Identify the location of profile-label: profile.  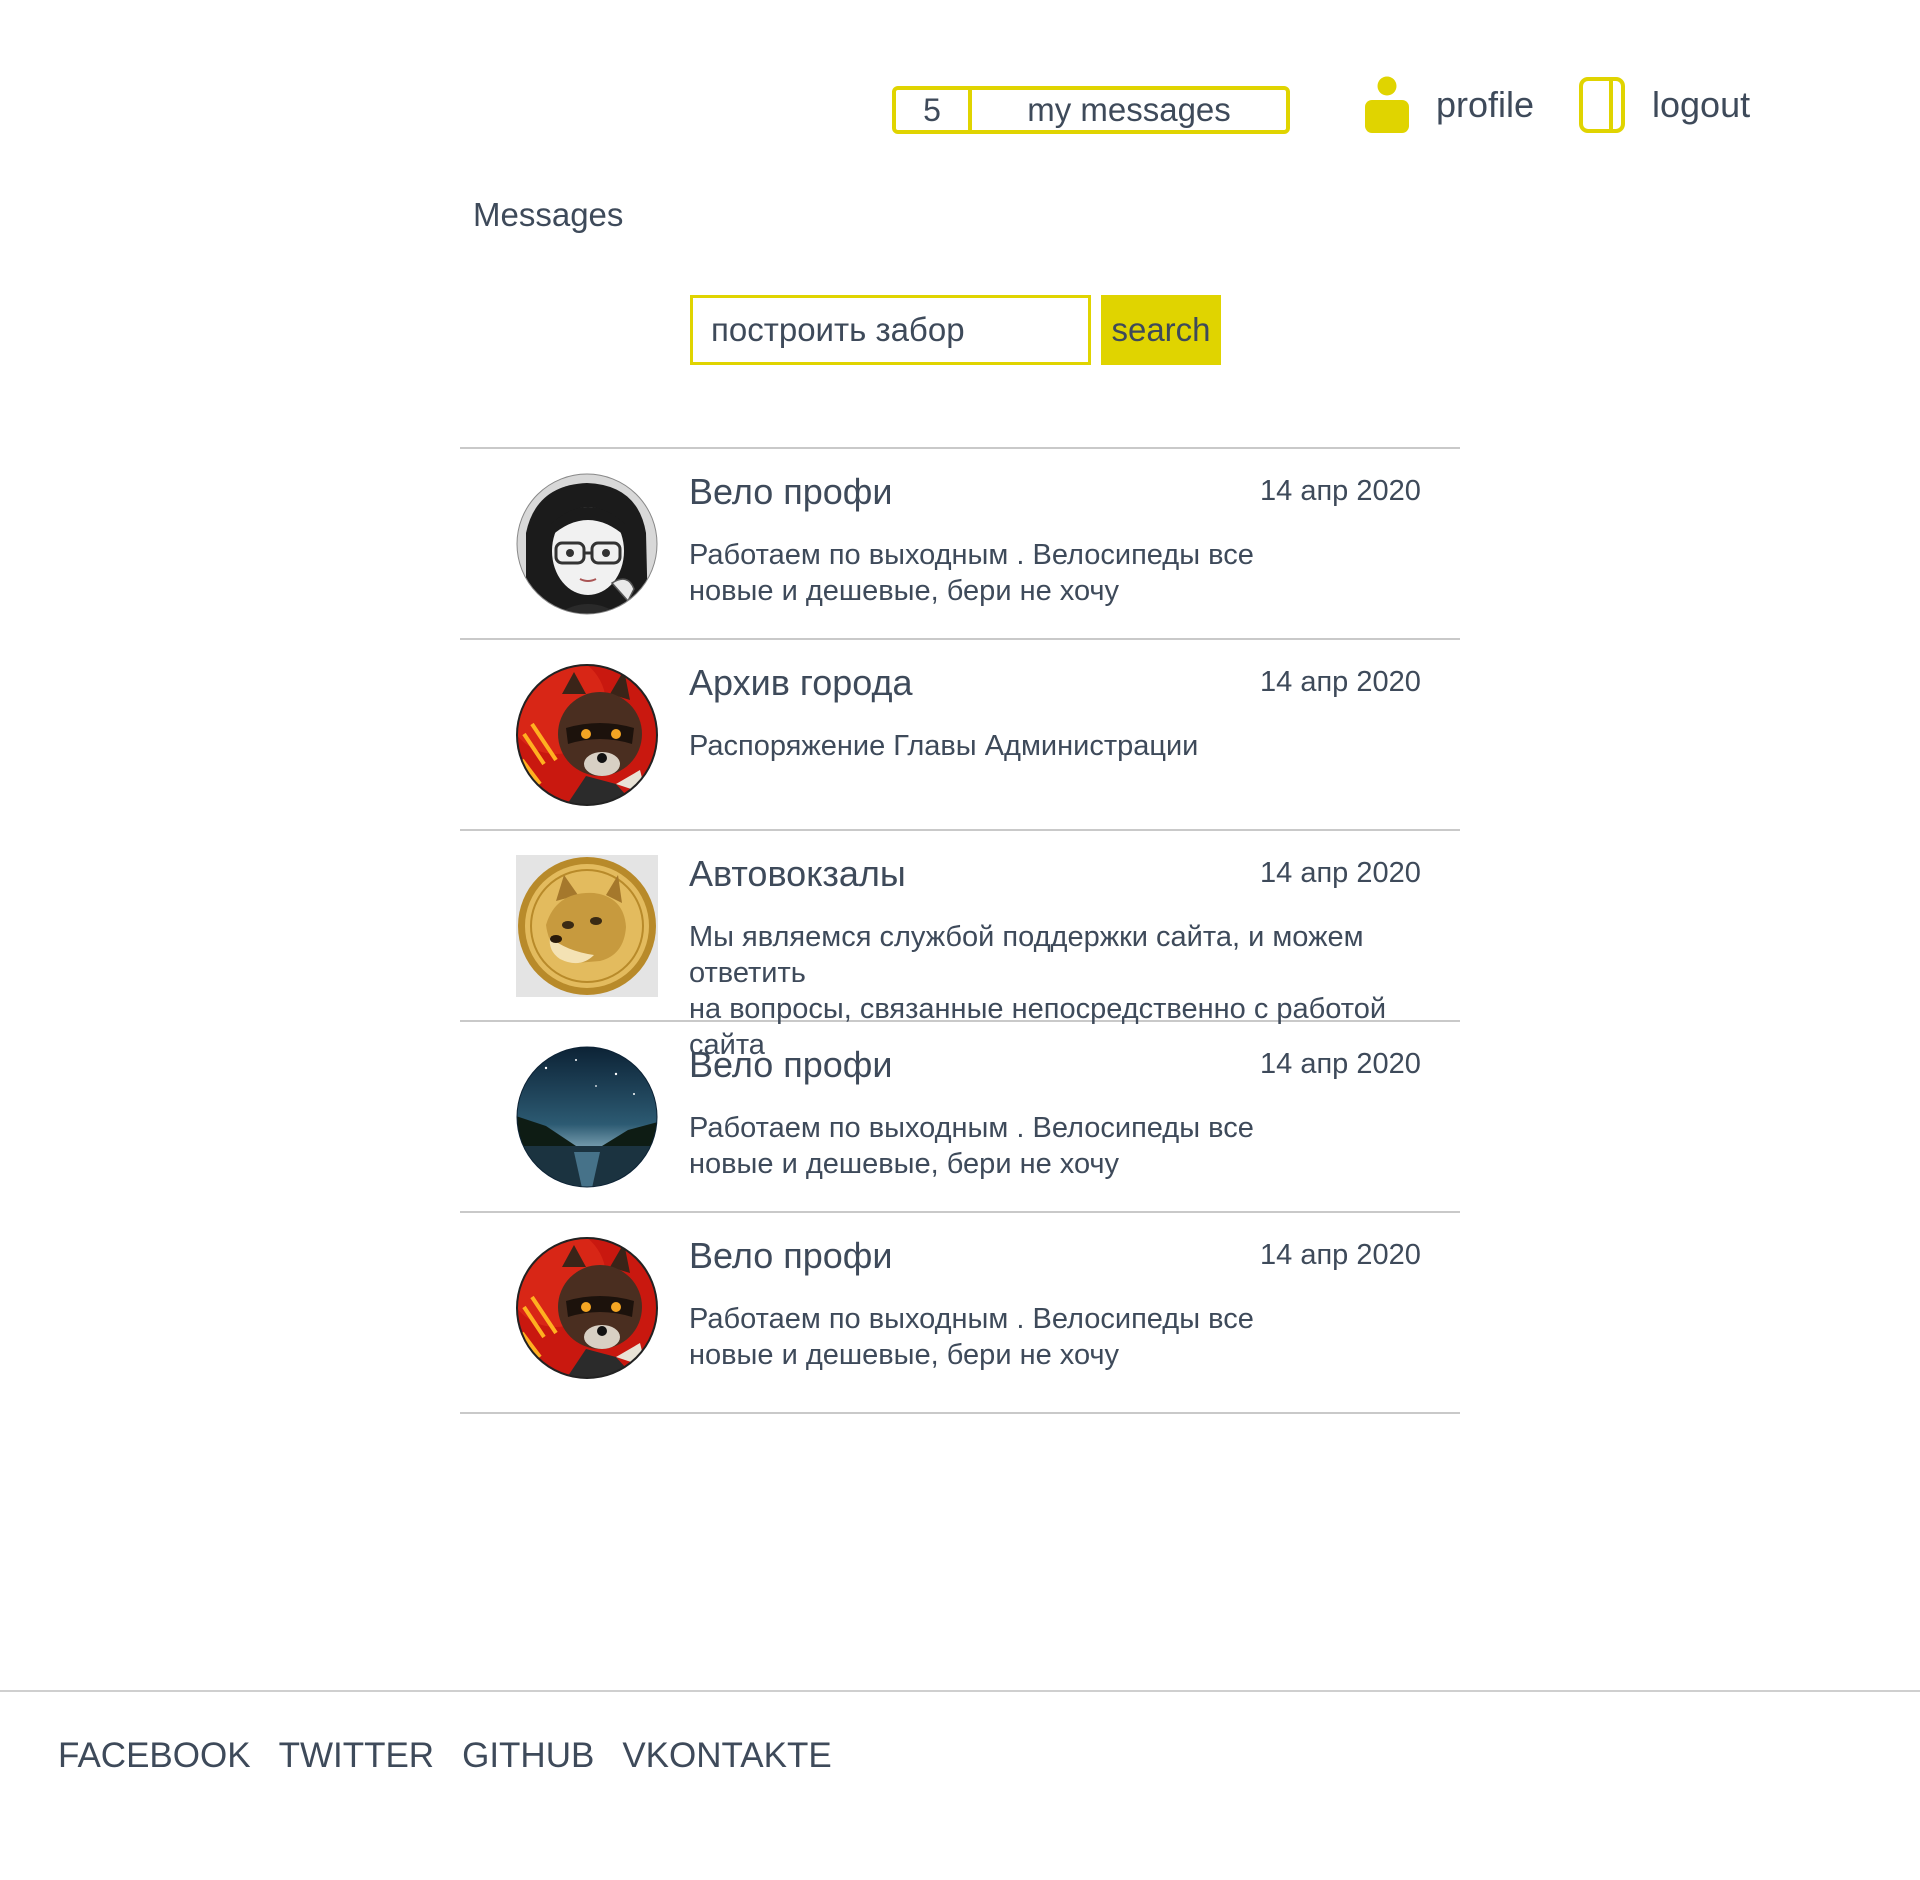
(1485, 104).